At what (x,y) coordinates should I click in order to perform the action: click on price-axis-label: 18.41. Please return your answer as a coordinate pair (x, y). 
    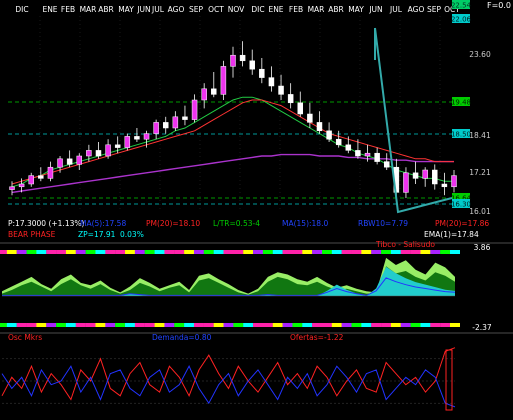
    Looking at the image, I should click on (480, 135).